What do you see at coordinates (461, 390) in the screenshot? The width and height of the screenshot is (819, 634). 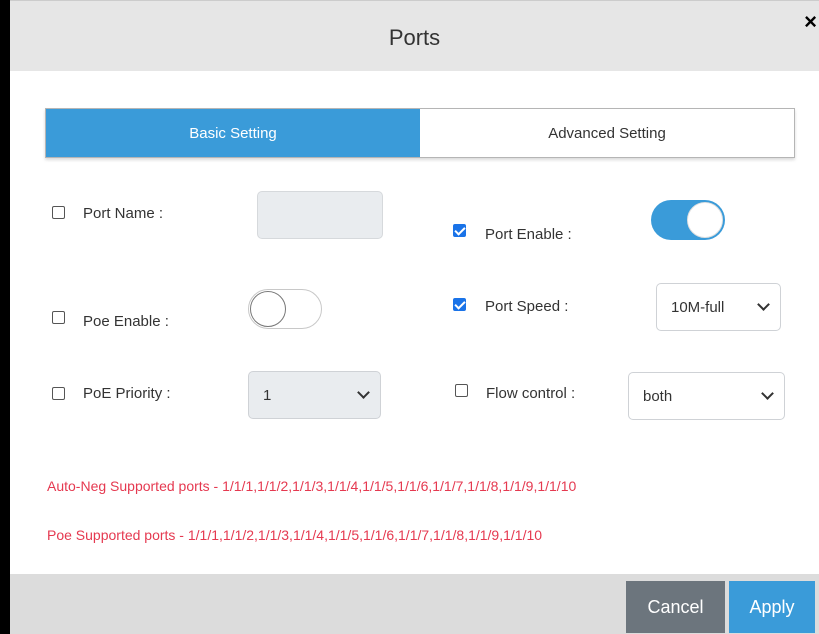 I see `flow-control-checkbox` at bounding box center [461, 390].